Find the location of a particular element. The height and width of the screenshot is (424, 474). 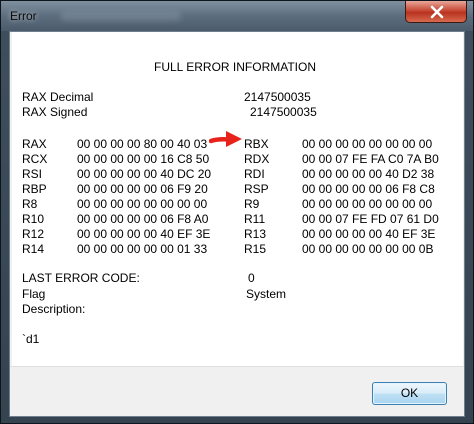

flag-value: System is located at coordinates (266, 294).